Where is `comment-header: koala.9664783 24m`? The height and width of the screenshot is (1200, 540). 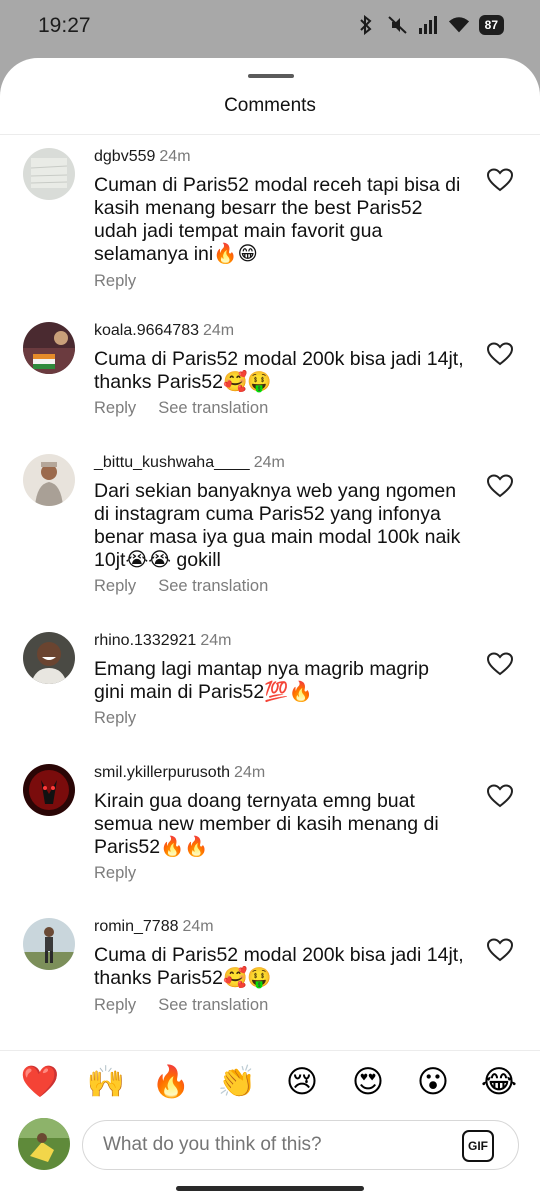
comment-header: koala.9664783 24m is located at coordinates (164, 331).